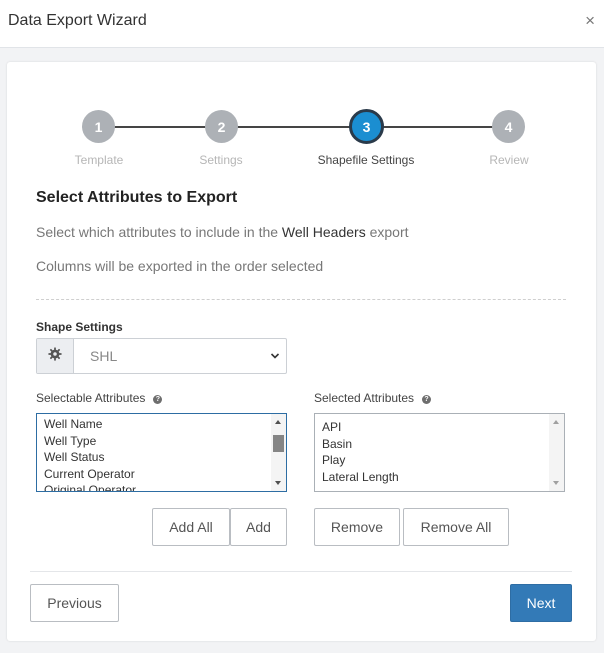 The image size is (604, 653). What do you see at coordinates (275, 358) in the screenshot?
I see `chevron-down-icon` at bounding box center [275, 358].